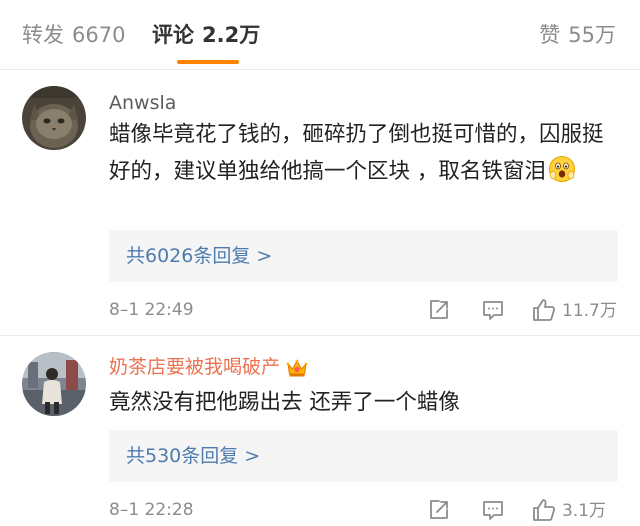 The height and width of the screenshot is (526, 640). What do you see at coordinates (99, 35) in the screenshot?
I see `tab-repost-count: 6670` at bounding box center [99, 35].